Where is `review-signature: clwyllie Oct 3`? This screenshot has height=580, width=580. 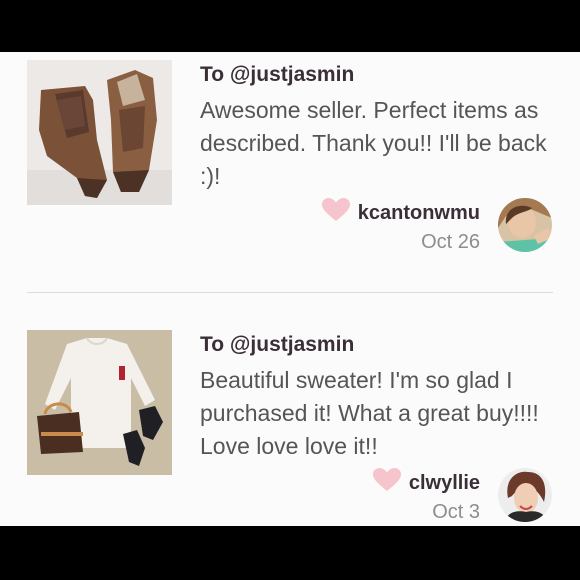 review-signature: clwyllie Oct 3 is located at coordinates (426, 497).